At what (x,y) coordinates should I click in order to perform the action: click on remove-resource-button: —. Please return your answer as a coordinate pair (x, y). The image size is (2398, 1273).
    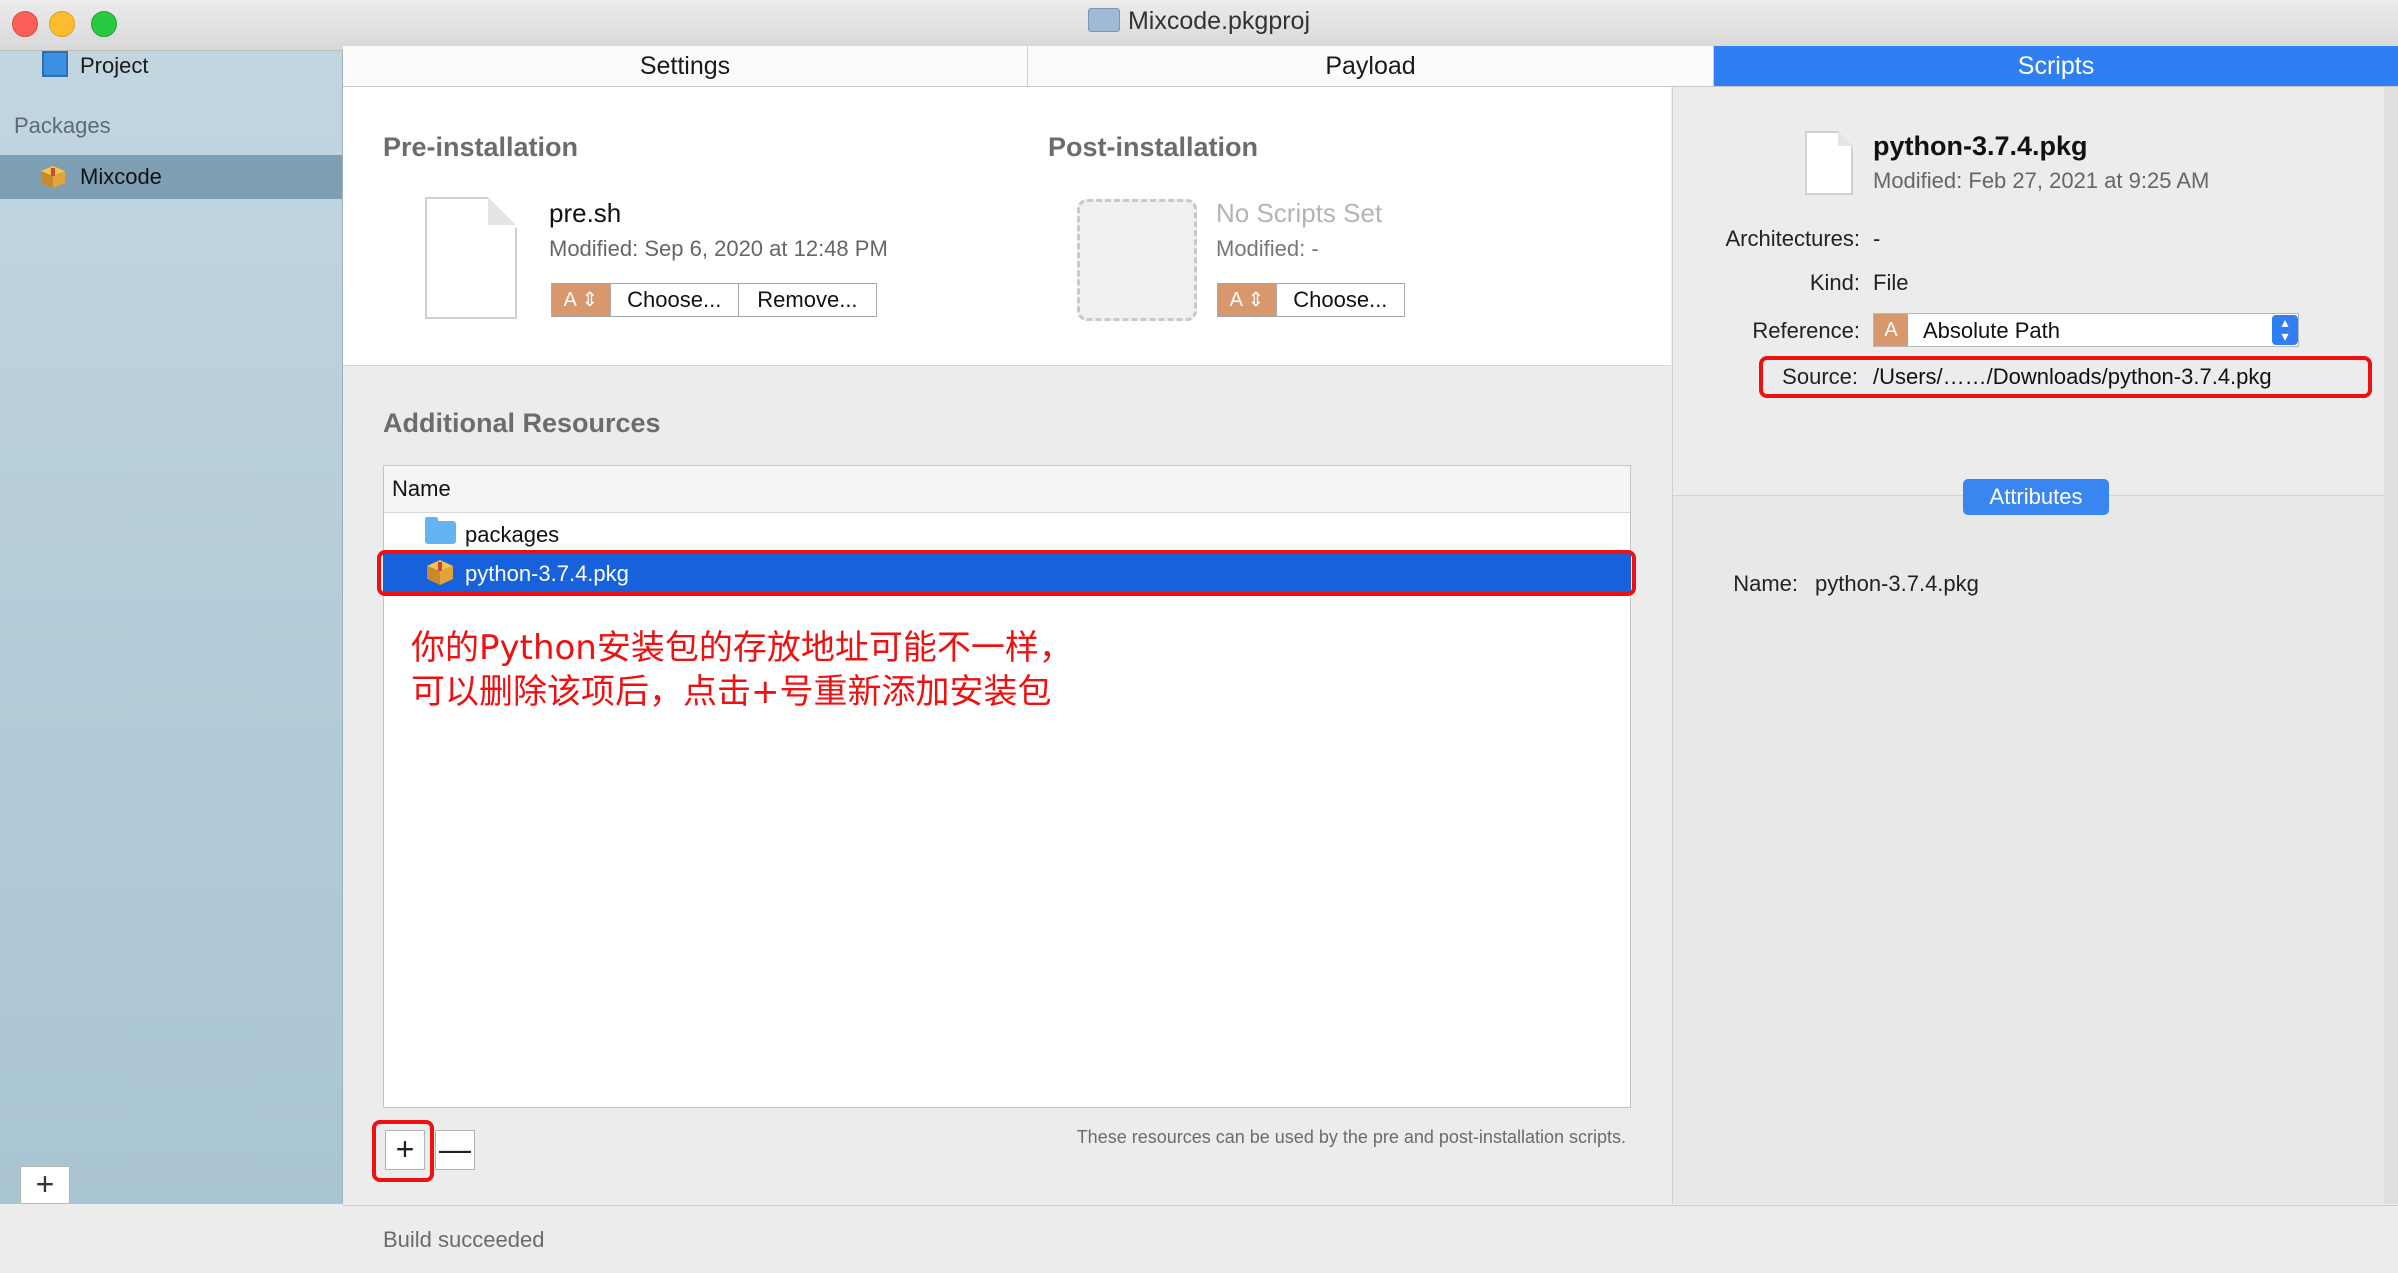
    Looking at the image, I should click on (455, 1150).